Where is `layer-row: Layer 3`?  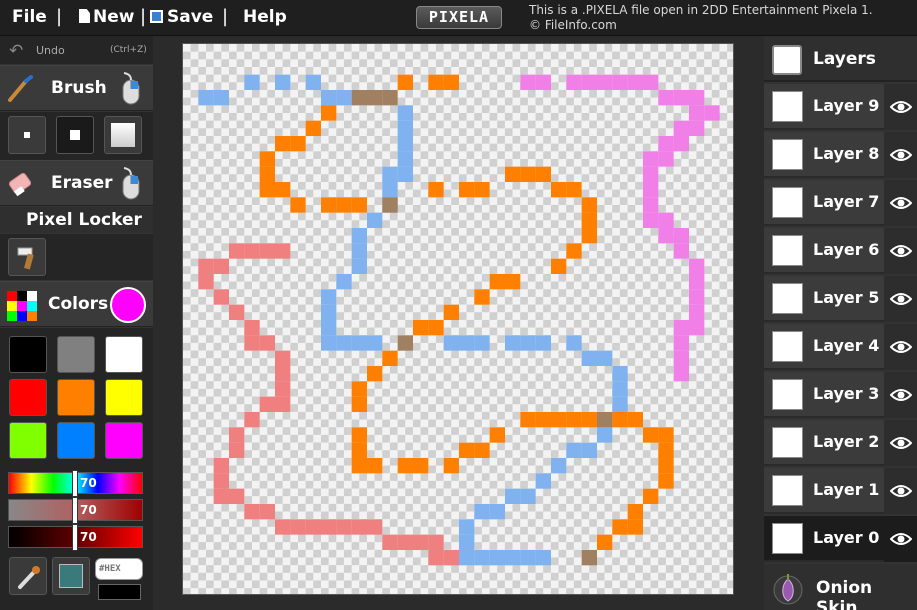
layer-row: Layer 3 is located at coordinates (840, 395).